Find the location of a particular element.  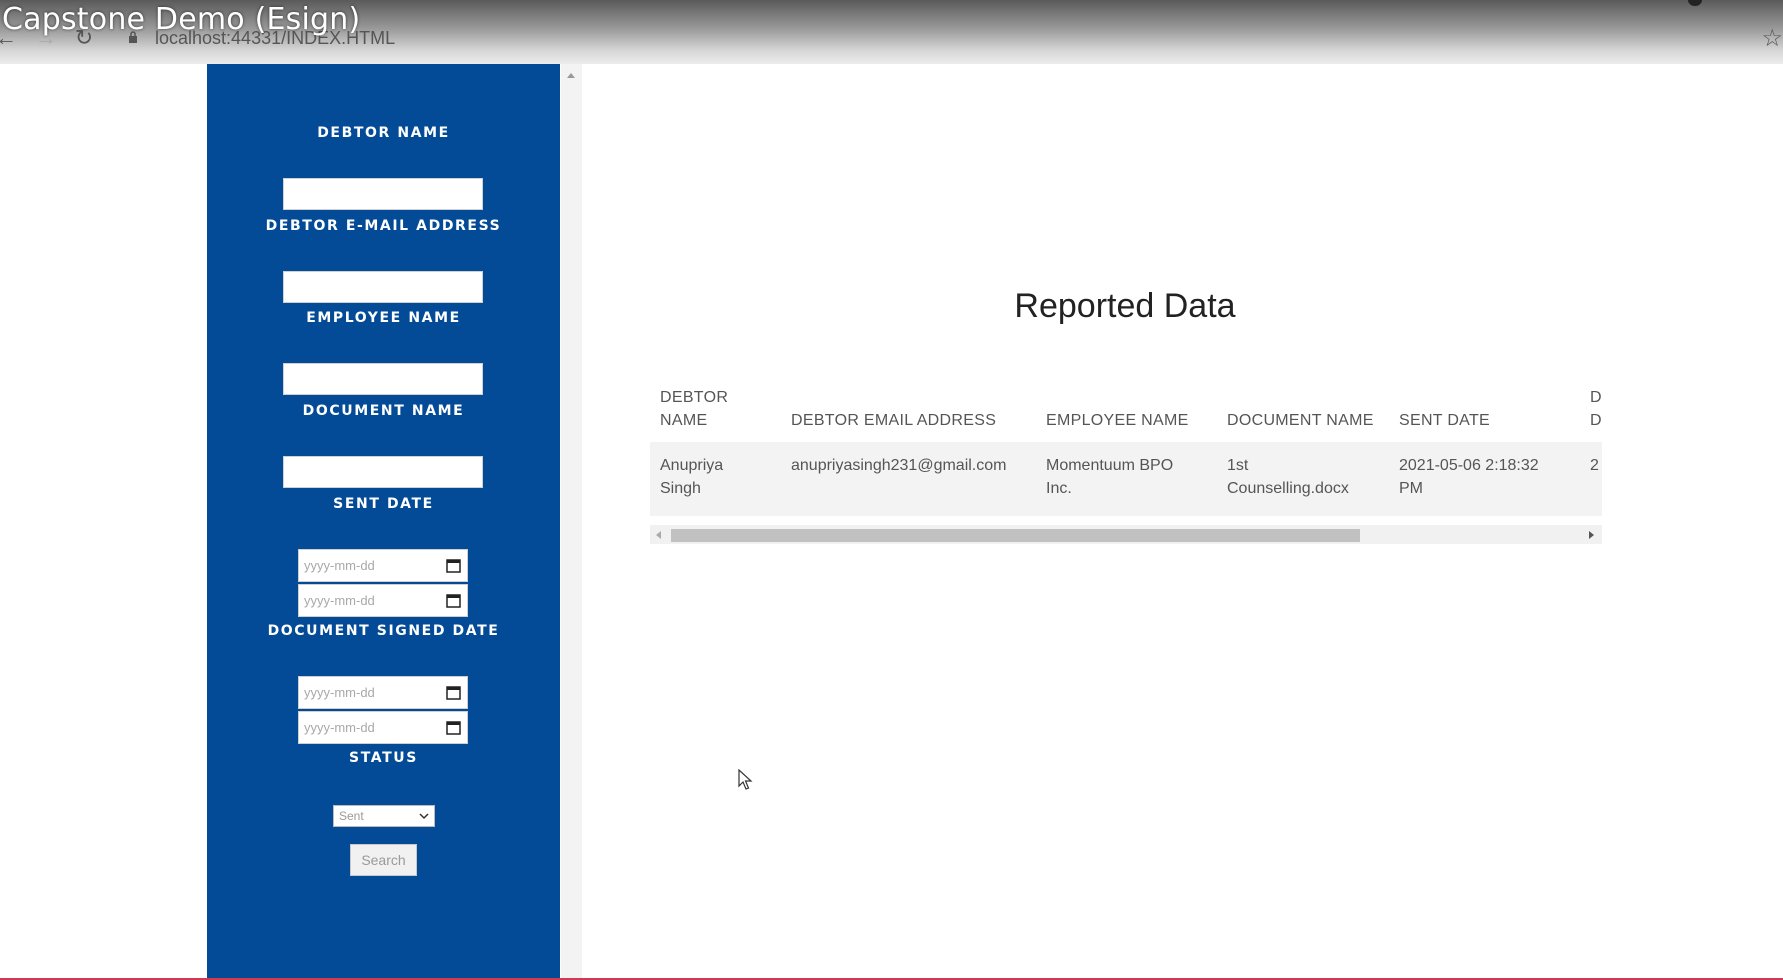

document-name-label: DOCUMENT NAME is located at coordinates (383, 411).